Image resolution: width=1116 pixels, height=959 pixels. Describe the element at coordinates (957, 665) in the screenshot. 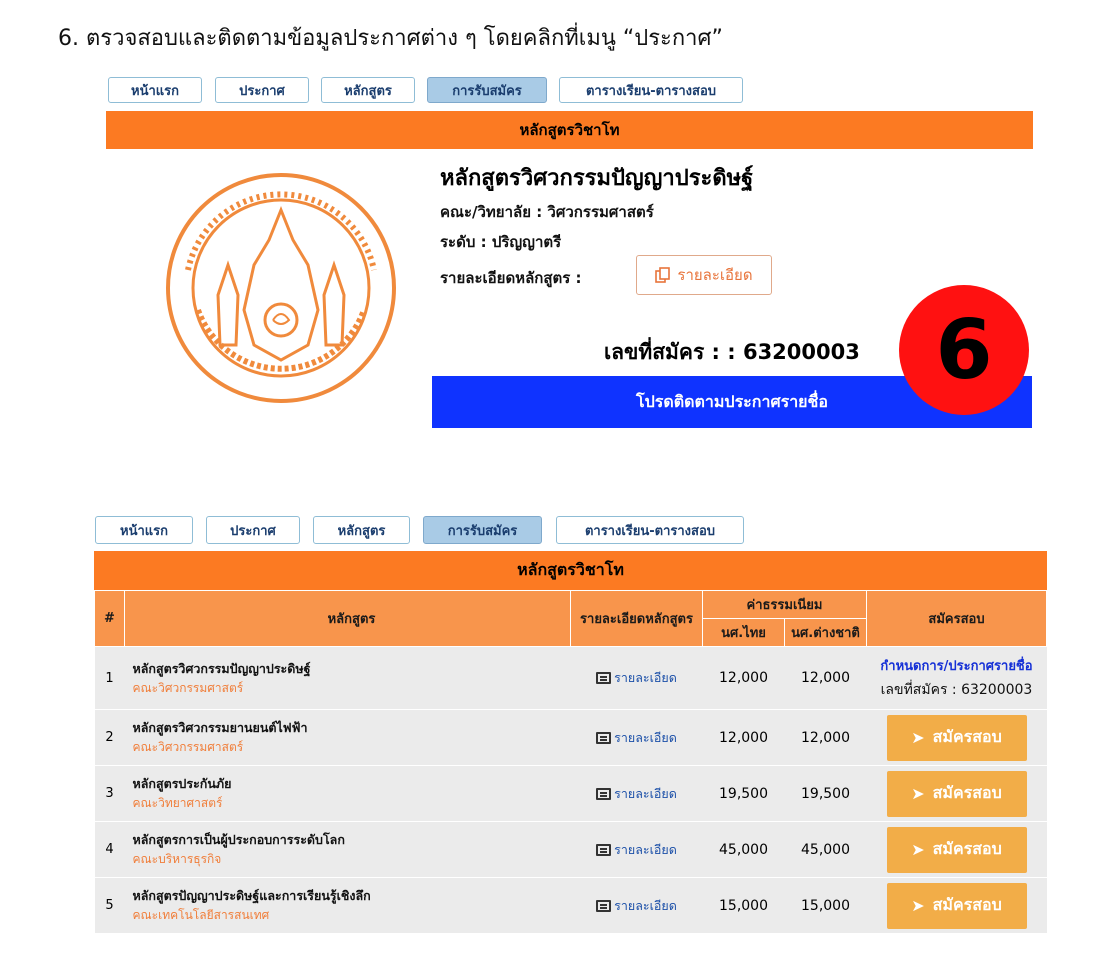

I see `announcement-link: กำหนดการ/ประกาศรายชื่อ` at that location.